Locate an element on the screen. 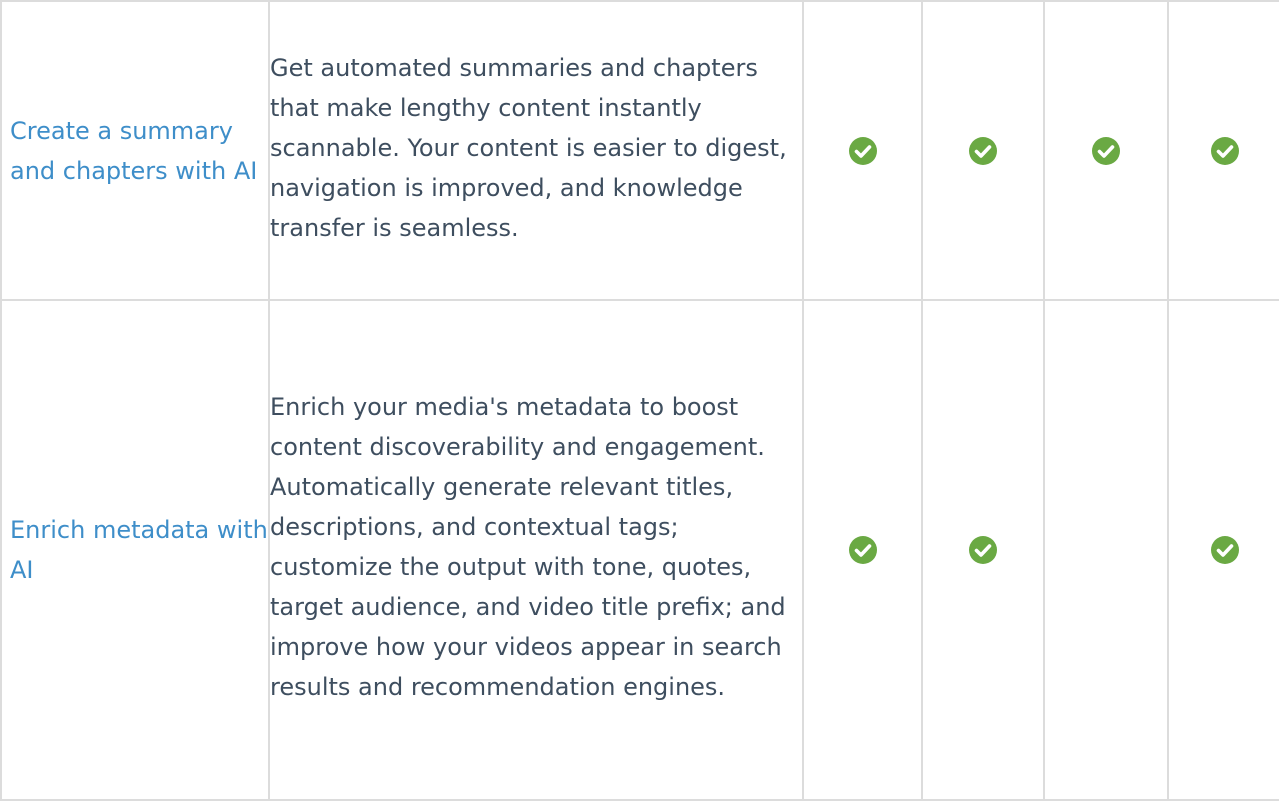 This screenshot has width=1279, height=801. feature-link-summary-chapters: Create a summary and chapters with AI is located at coordinates (133, 151).